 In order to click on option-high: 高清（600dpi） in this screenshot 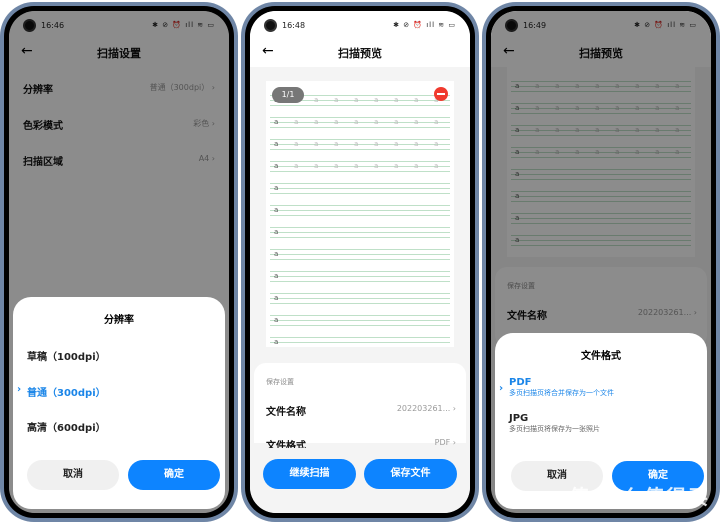, I will do `click(66, 426)`.